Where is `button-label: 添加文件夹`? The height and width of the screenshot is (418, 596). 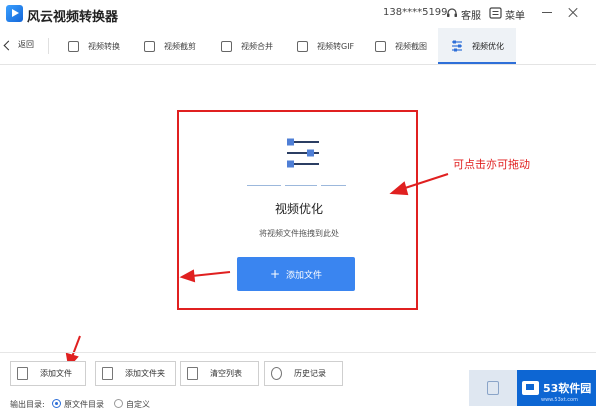
button-label: 添加文件夹 is located at coordinates (145, 373).